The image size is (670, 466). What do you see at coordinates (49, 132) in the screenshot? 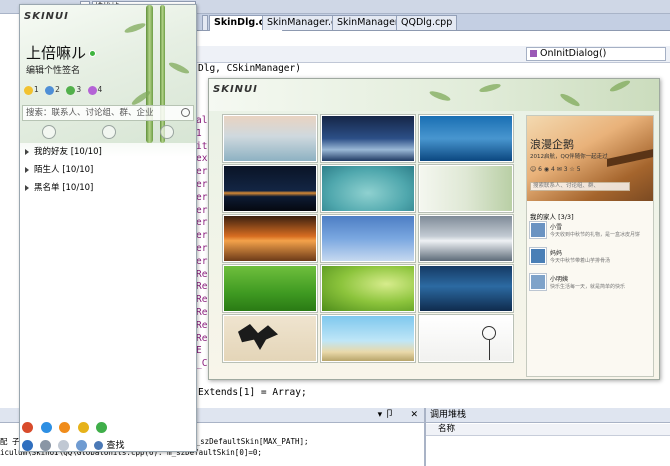
I see `tab-contacts-icon` at bounding box center [49, 132].